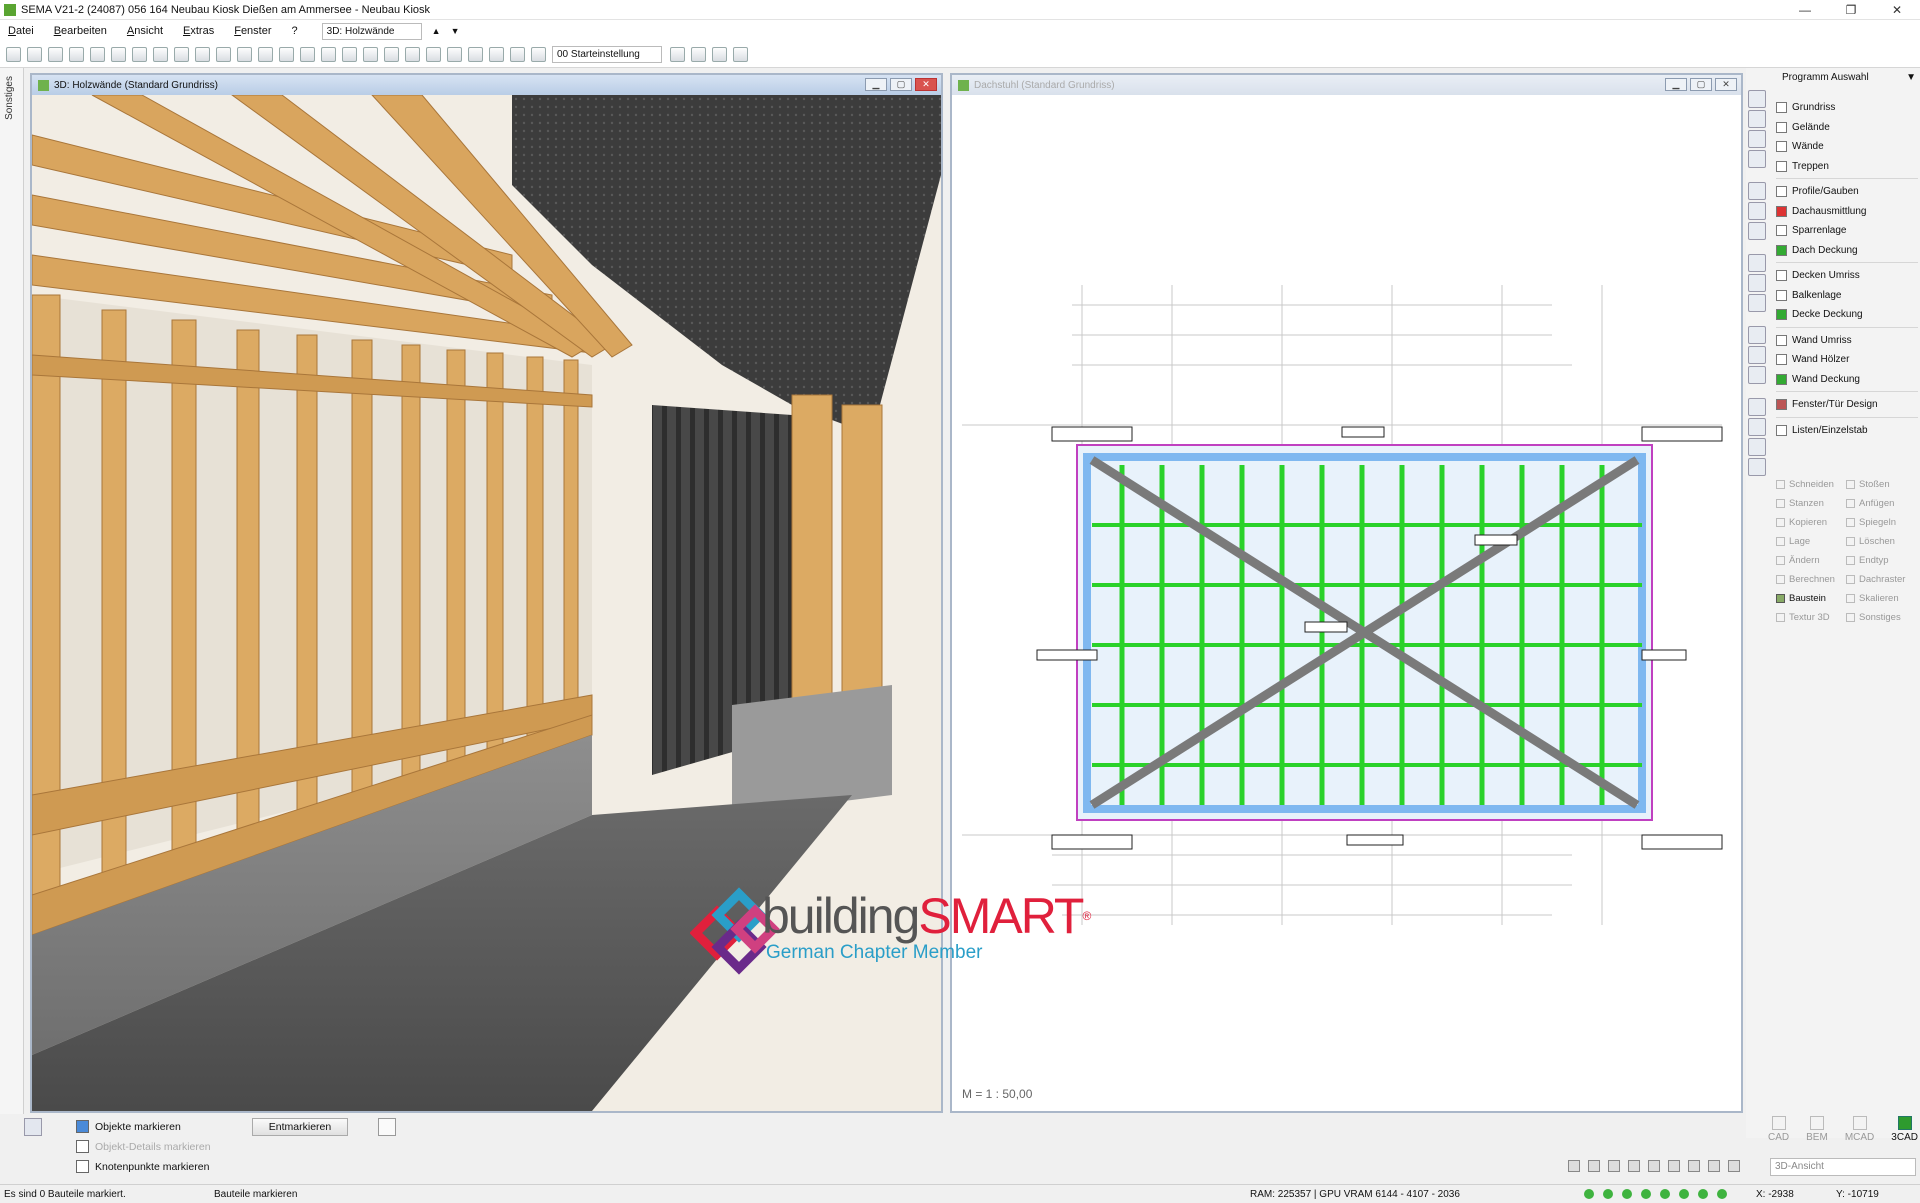  What do you see at coordinates (328, 54) in the screenshot?
I see `filter-icon` at bounding box center [328, 54].